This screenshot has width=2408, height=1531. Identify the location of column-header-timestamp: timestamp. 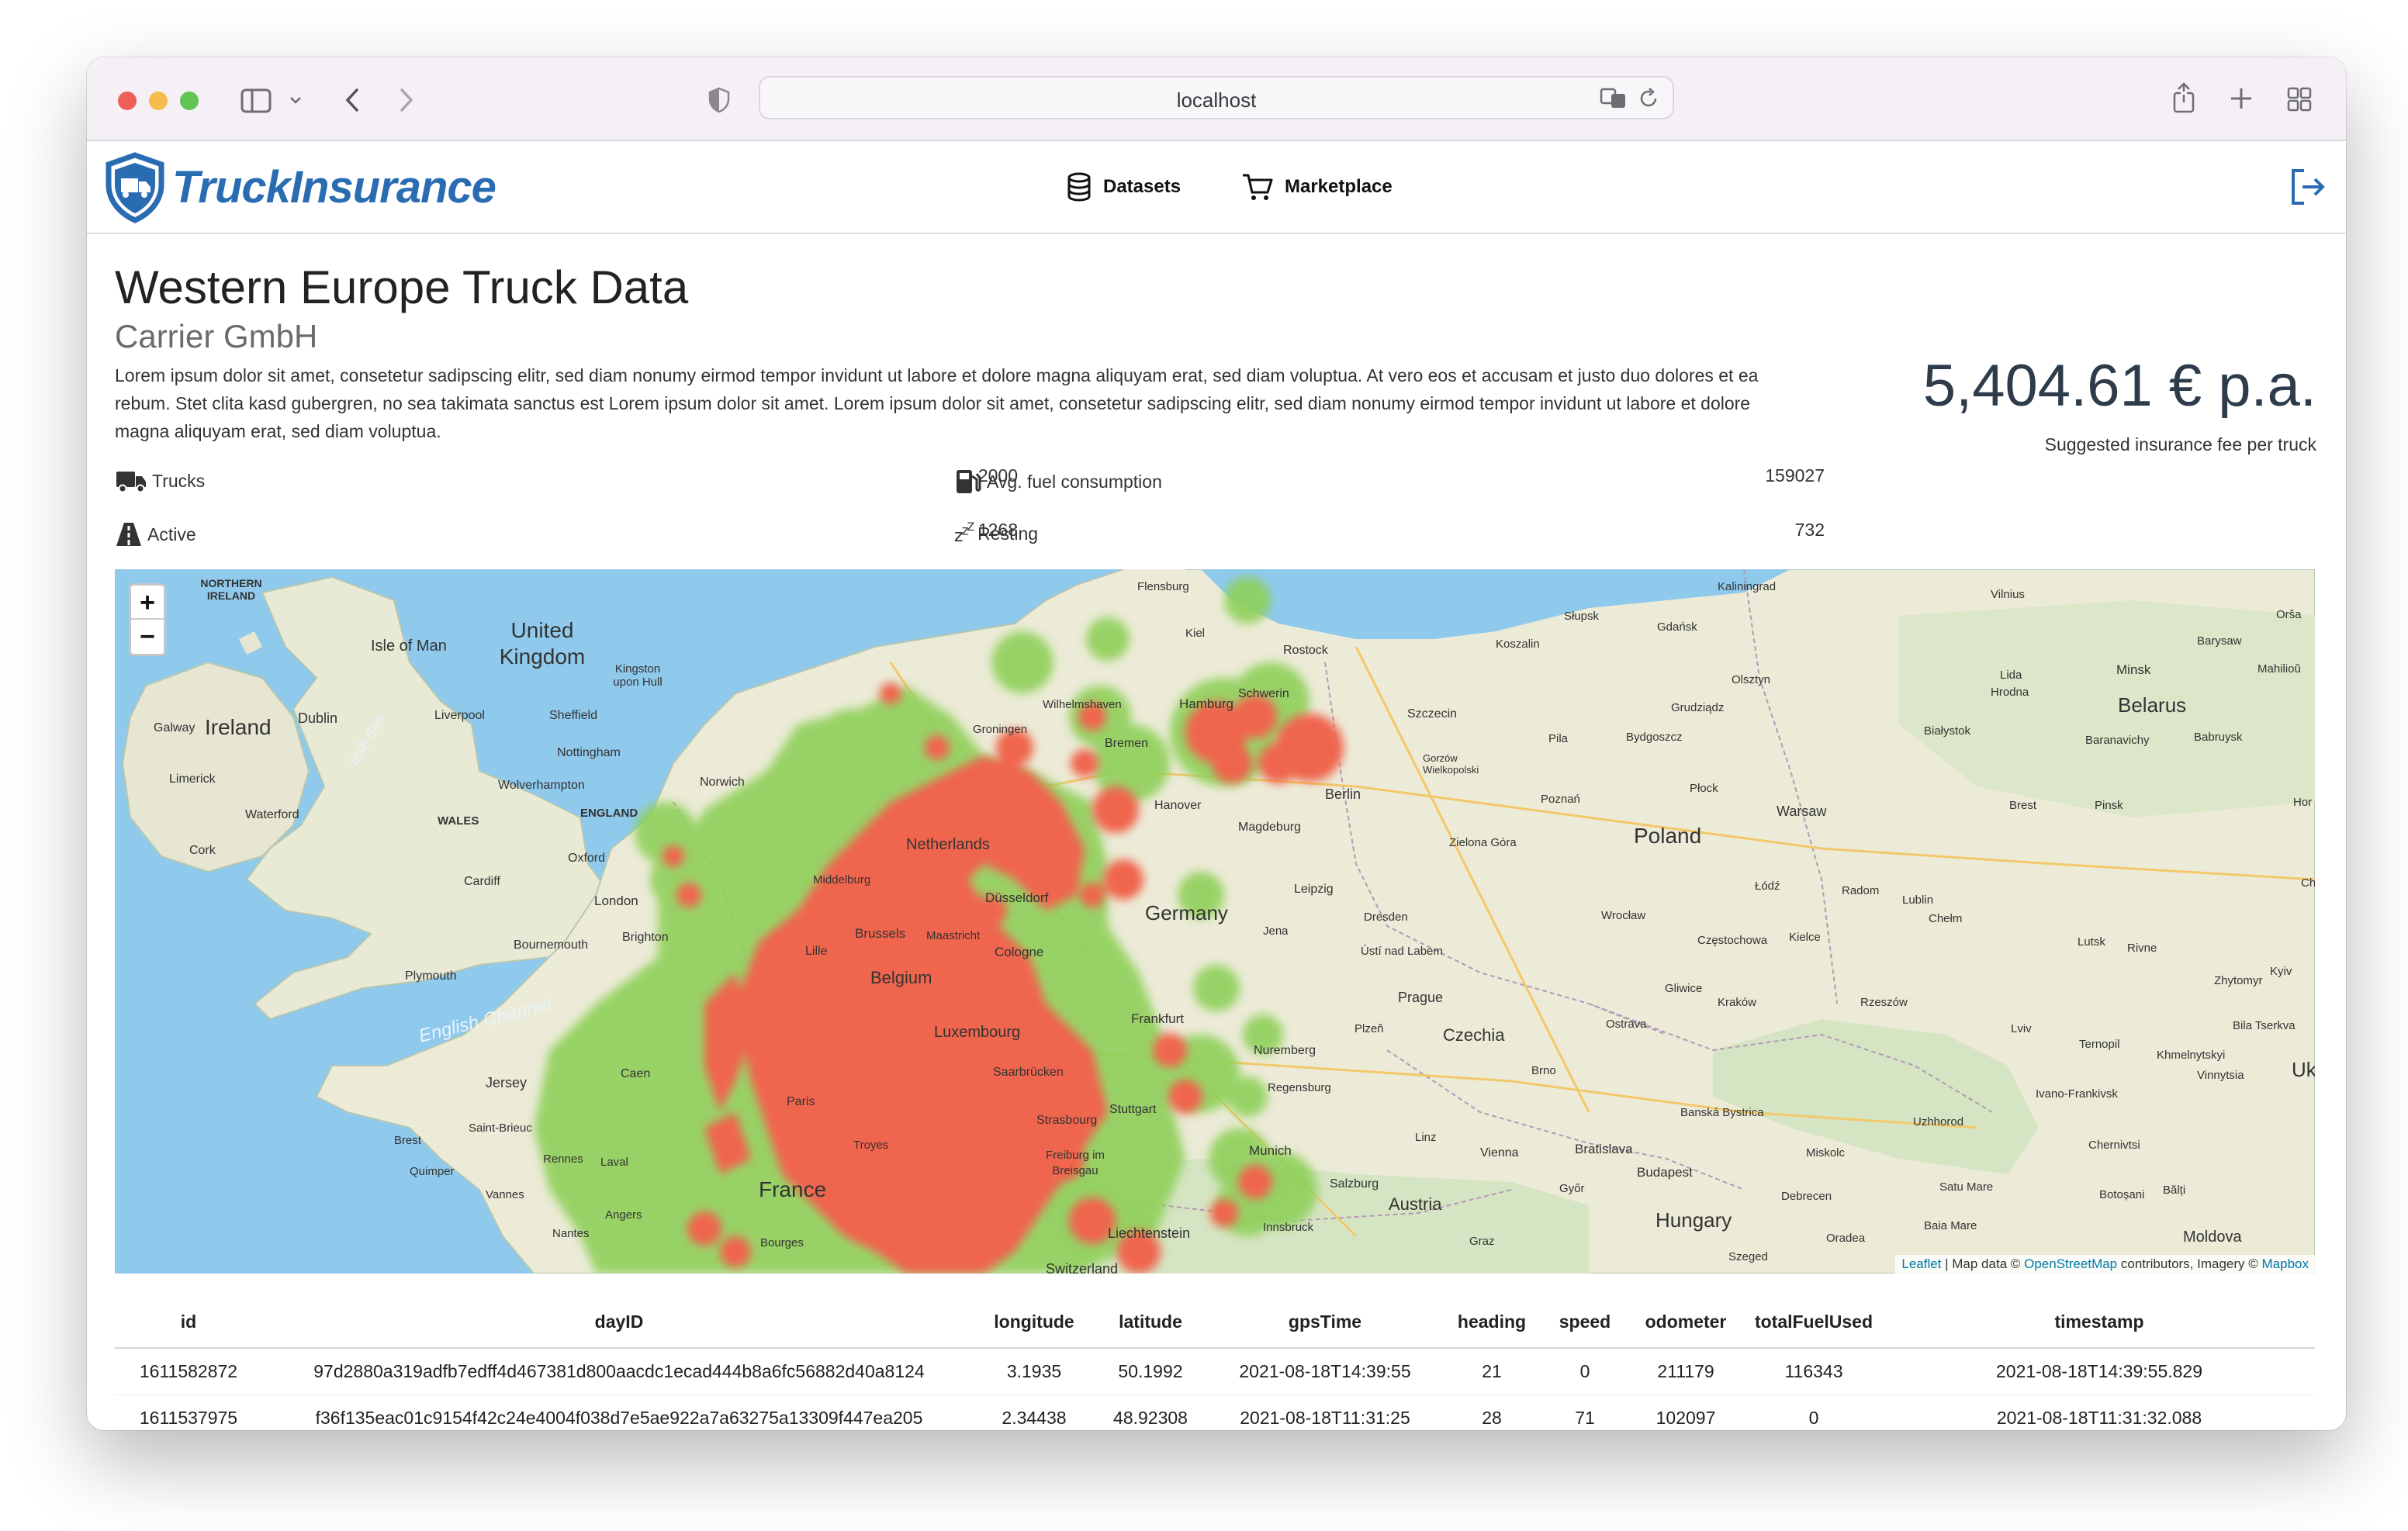
(2099, 1323).